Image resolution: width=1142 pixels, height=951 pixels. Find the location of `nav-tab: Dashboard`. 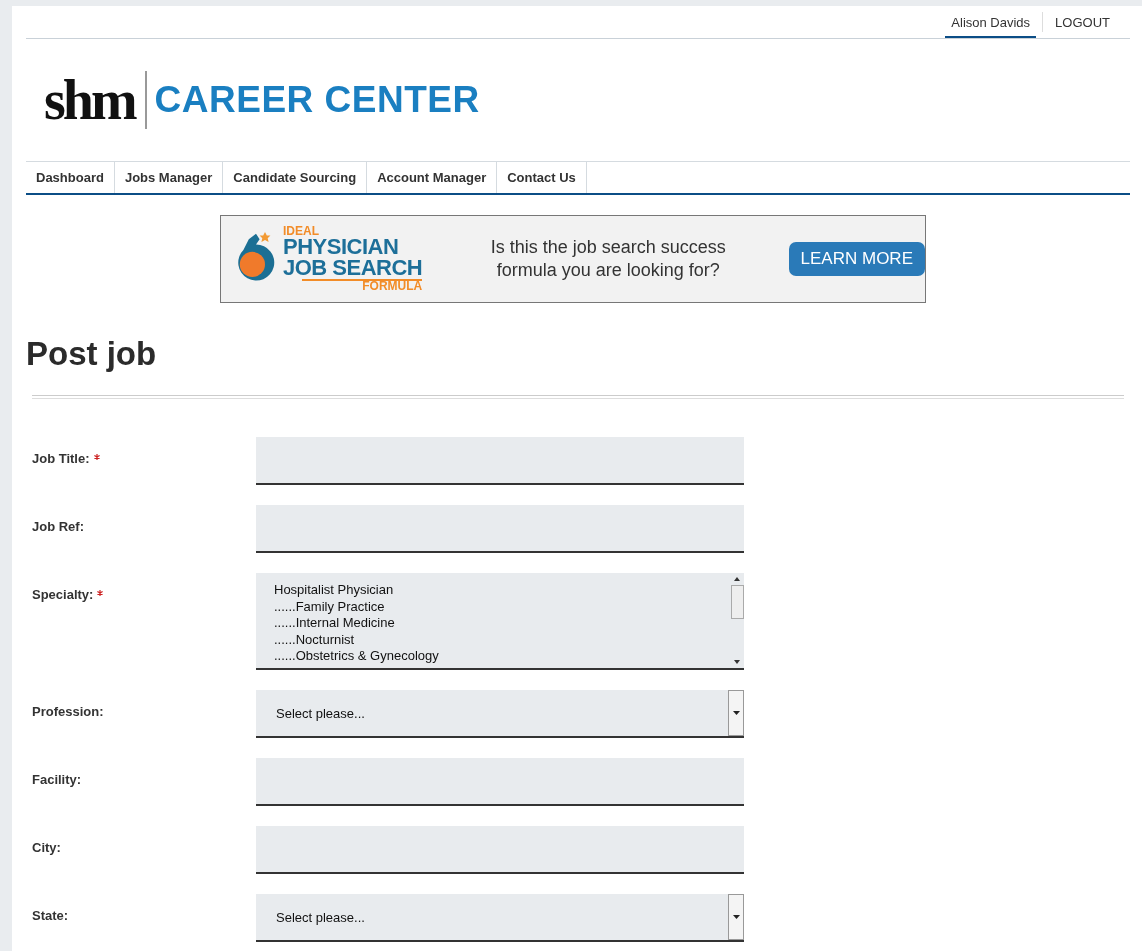

nav-tab: Dashboard is located at coordinates (70, 177).